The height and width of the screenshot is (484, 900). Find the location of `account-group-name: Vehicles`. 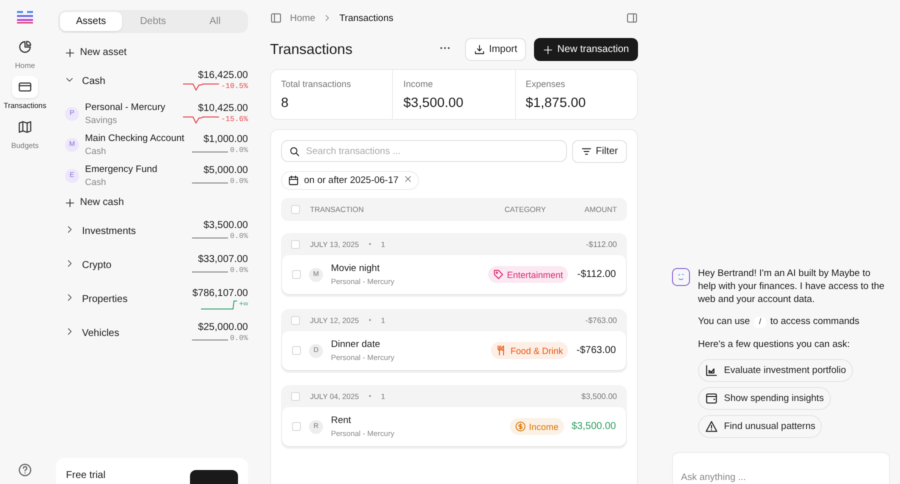

account-group-name: Vehicles is located at coordinates (133, 333).